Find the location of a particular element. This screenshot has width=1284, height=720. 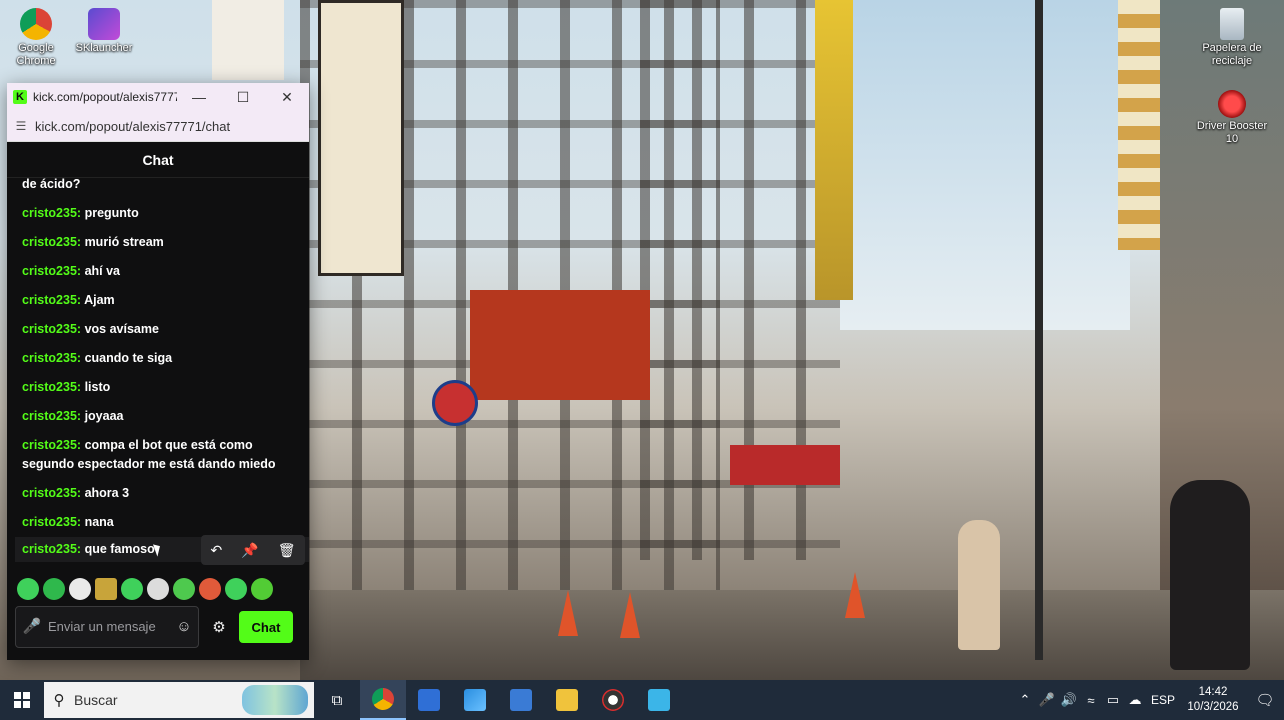

windows-logo-icon is located at coordinates (22, 700).